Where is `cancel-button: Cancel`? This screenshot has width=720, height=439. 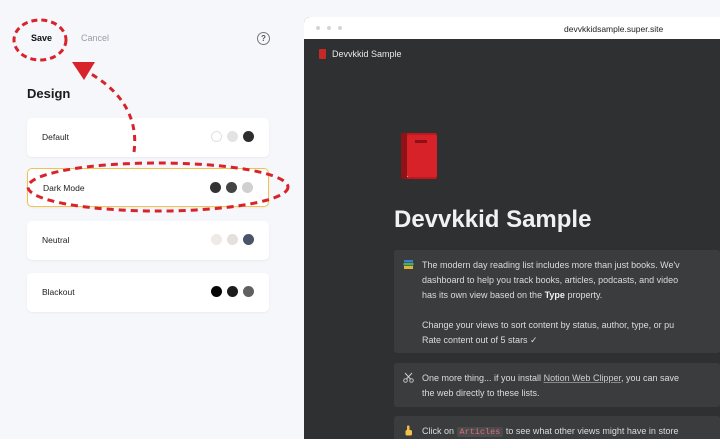
cancel-button: Cancel is located at coordinates (95, 38).